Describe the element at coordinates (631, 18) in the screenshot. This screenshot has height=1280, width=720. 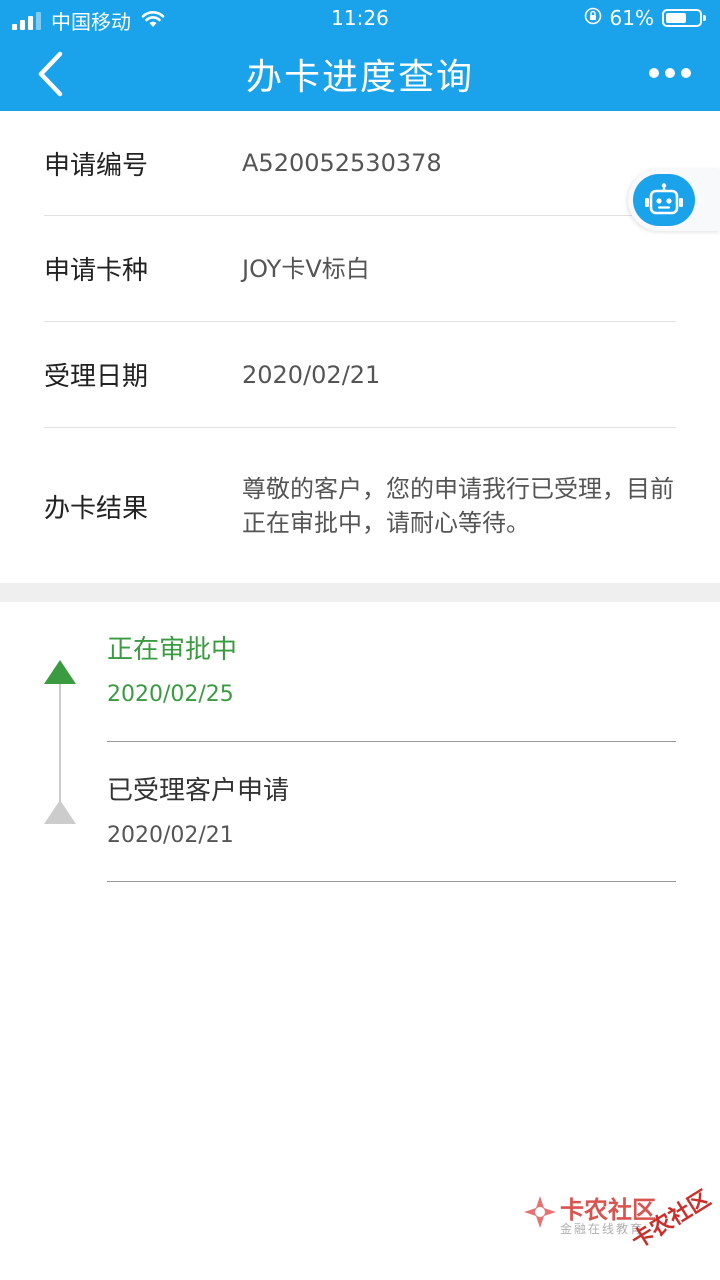
I see `battery-percent: 61%` at that location.